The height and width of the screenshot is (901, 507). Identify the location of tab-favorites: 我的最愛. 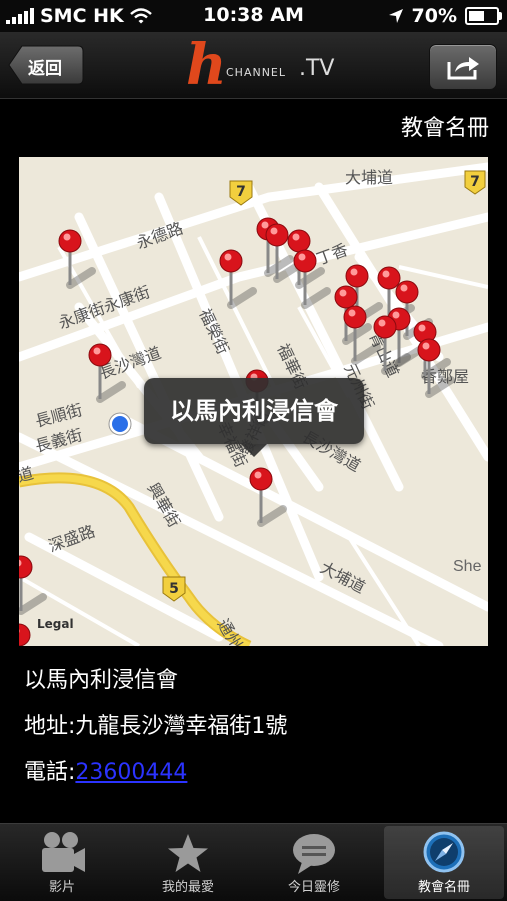
(188, 862).